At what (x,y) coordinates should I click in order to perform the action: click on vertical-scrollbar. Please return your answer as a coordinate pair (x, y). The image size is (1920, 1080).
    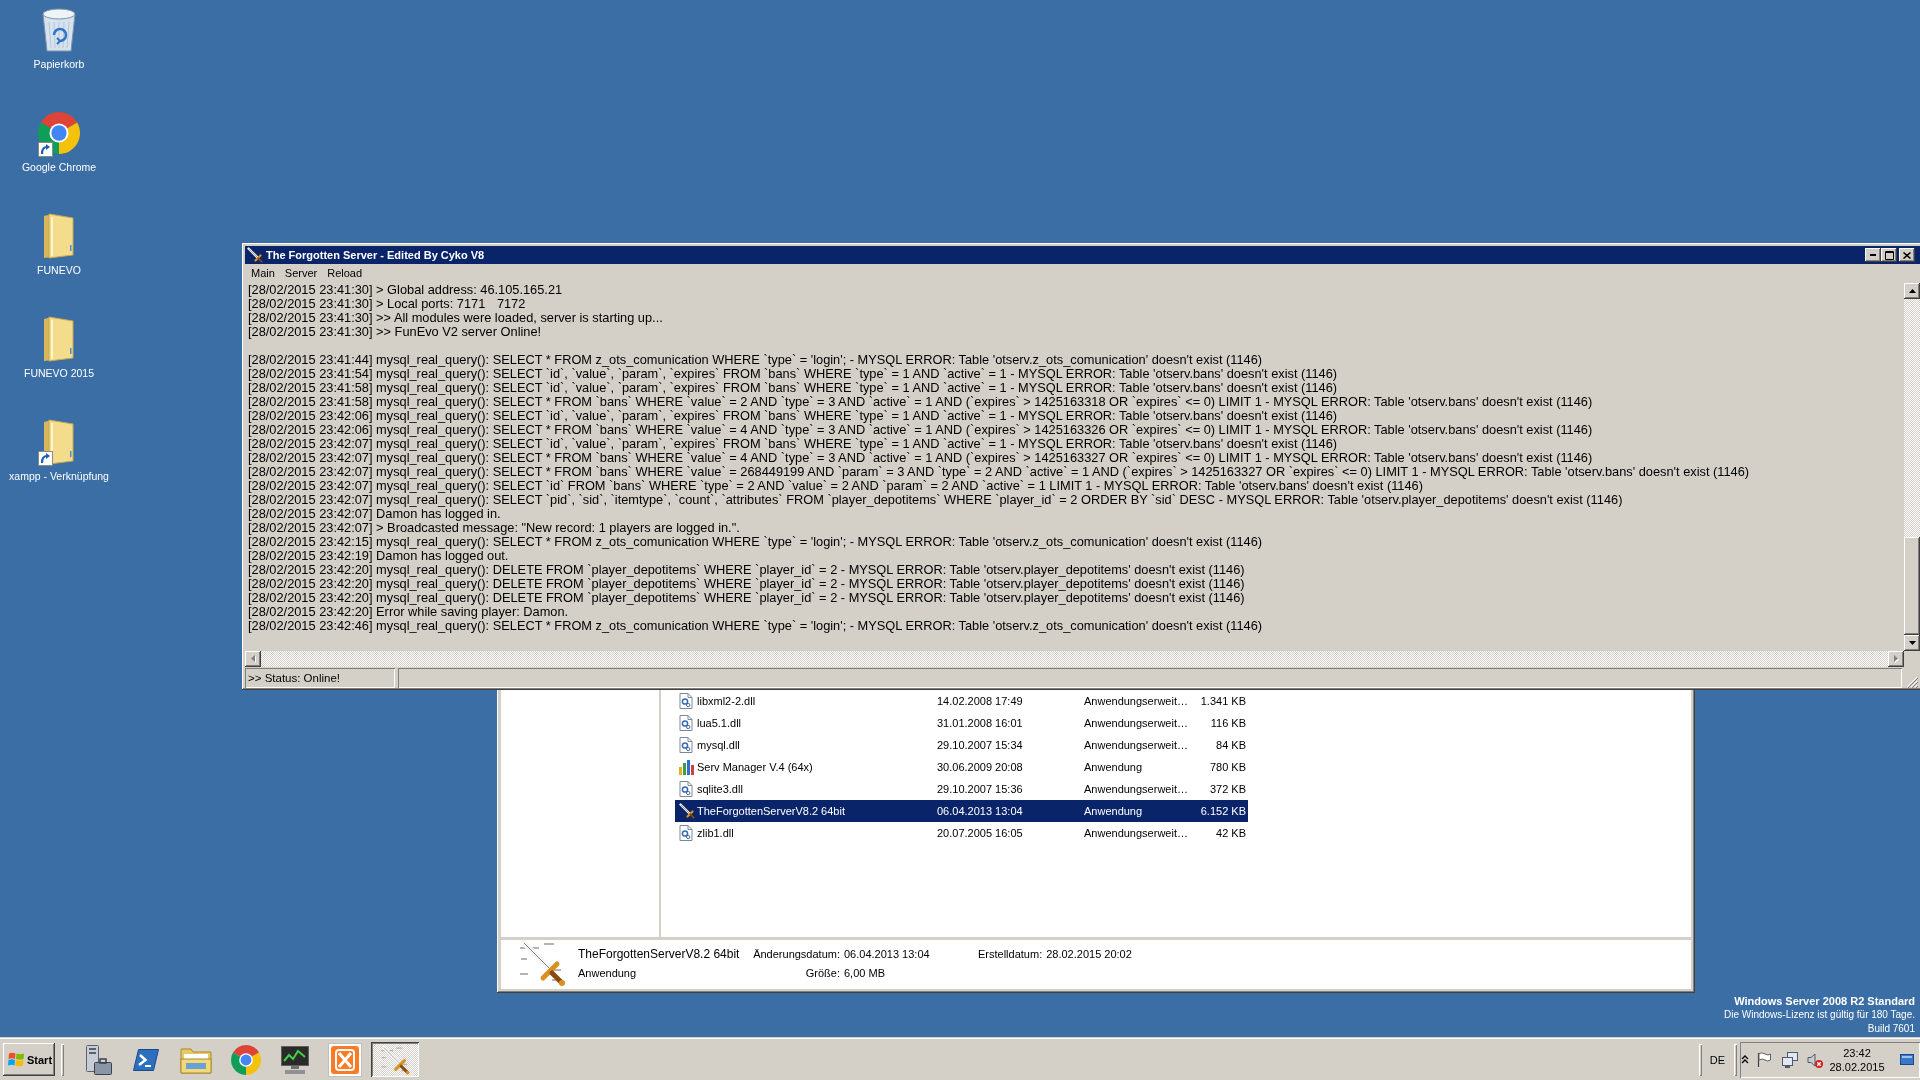
    Looking at the image, I should click on (1912, 467).